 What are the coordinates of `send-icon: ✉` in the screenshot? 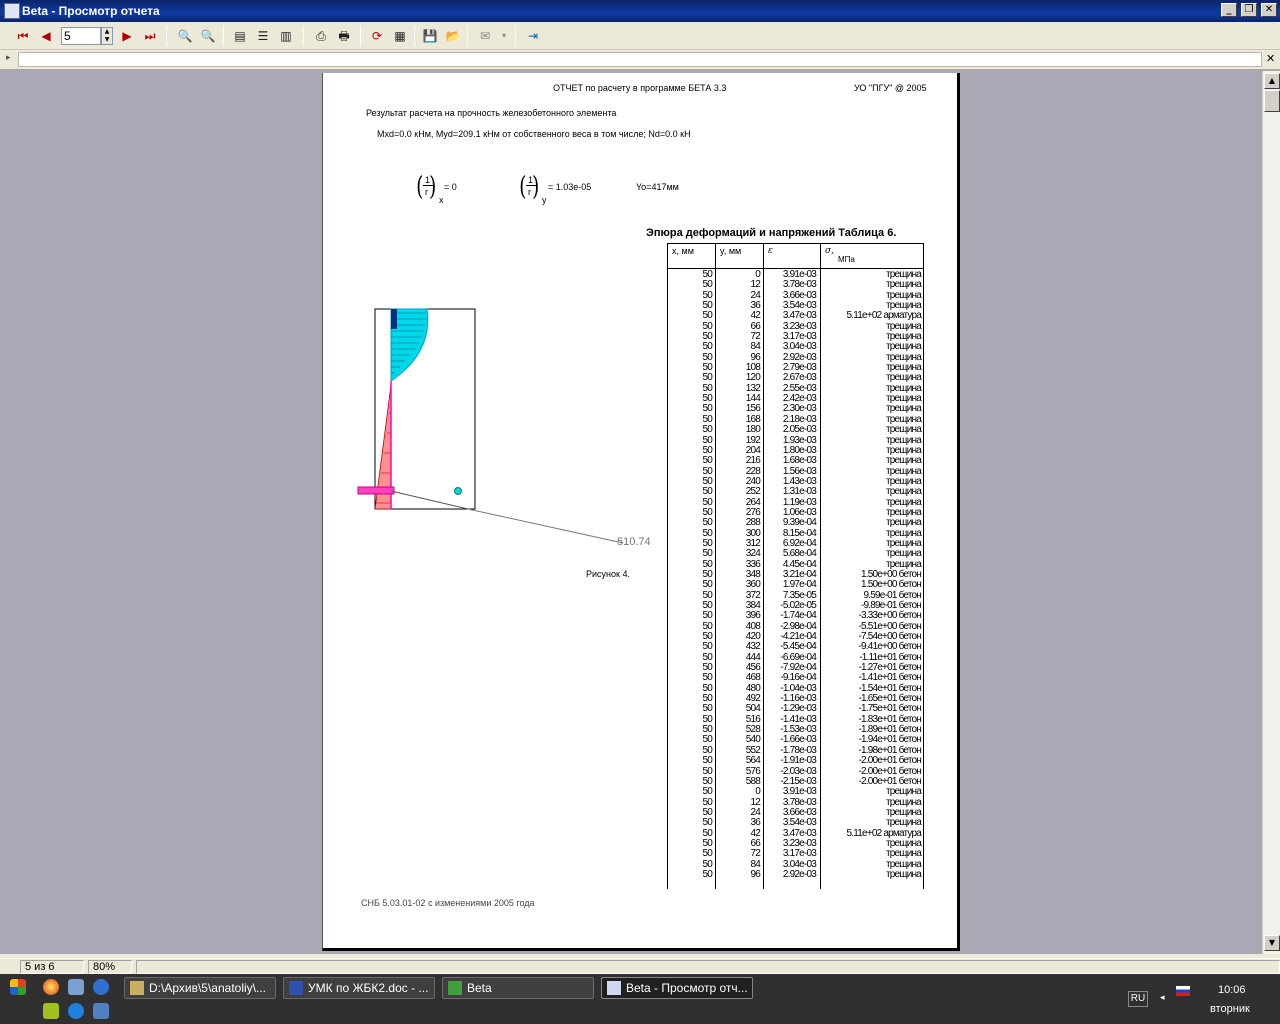 It's located at (485, 36).